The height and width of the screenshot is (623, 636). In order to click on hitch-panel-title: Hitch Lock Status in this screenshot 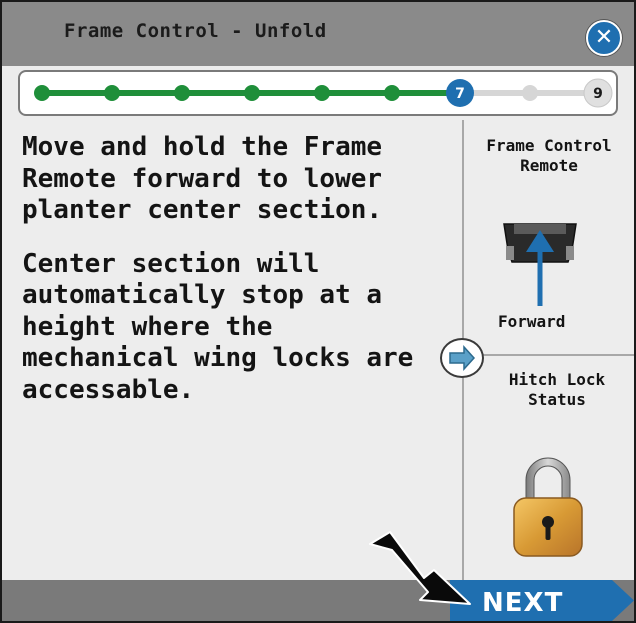, I will do `click(557, 389)`.